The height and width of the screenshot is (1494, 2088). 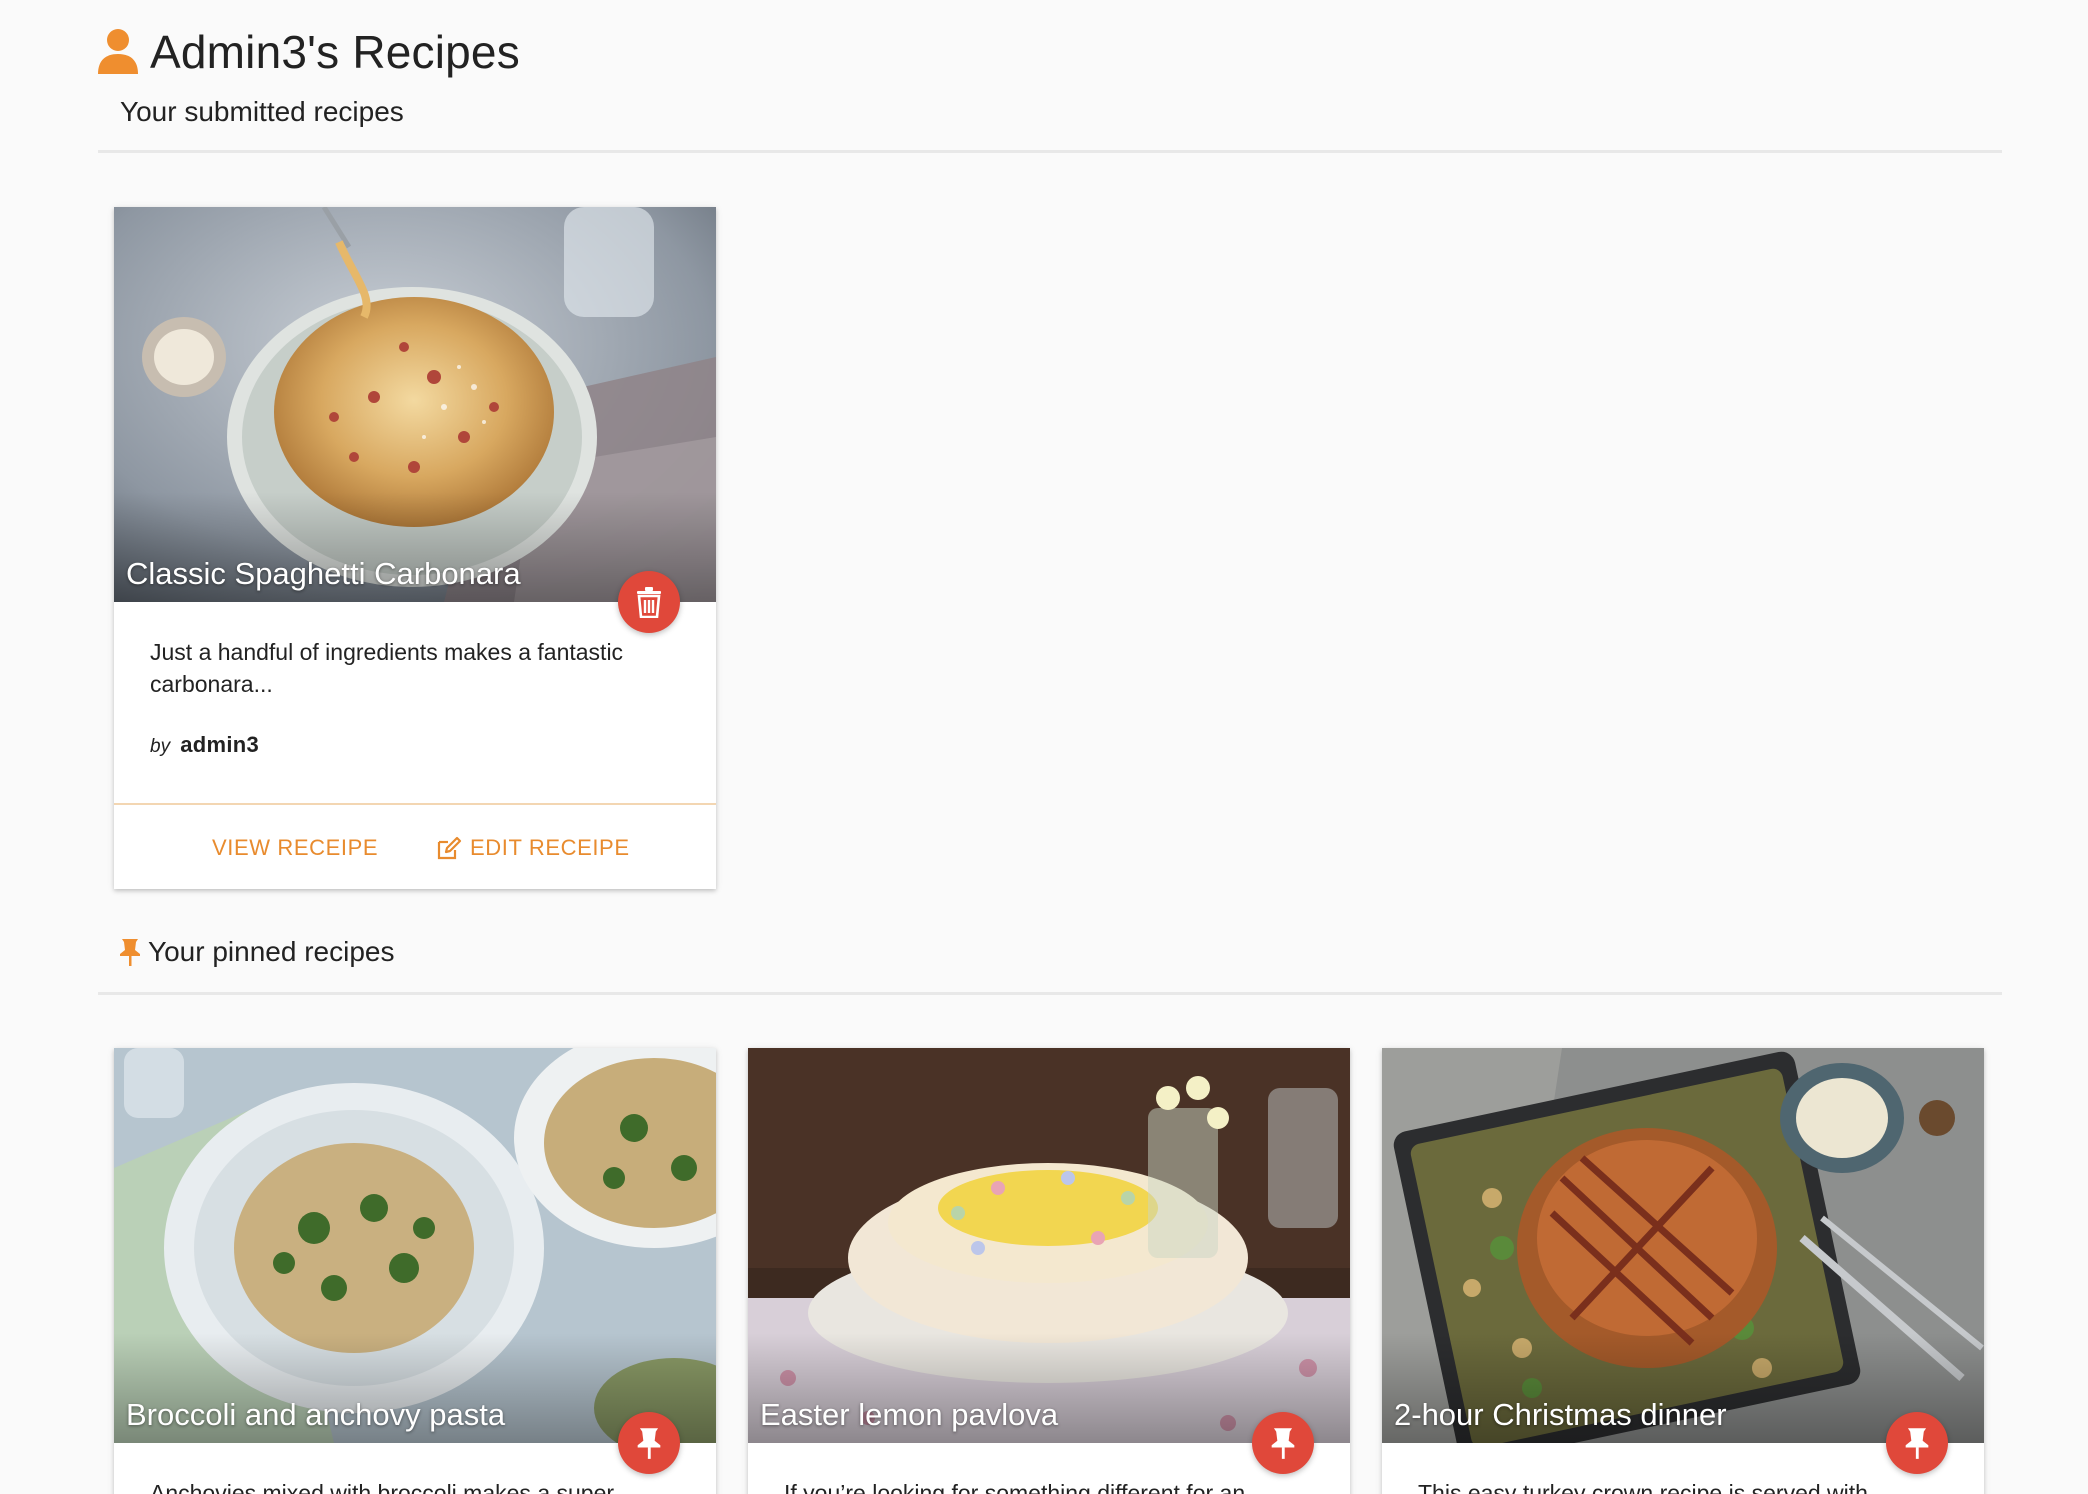 I want to click on delete-recipe-button, so click(x=649, y=602).